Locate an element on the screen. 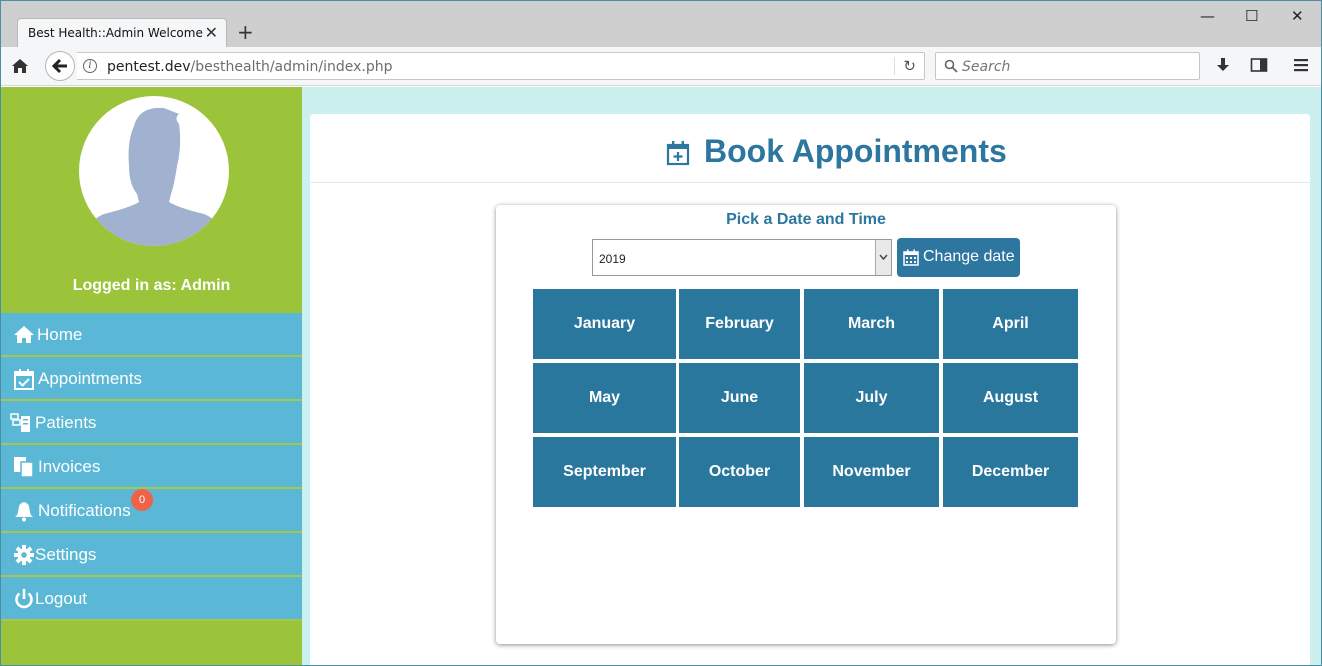 Image resolution: width=1322 pixels, height=666 pixels. change-date-label: Change date is located at coordinates (969, 256).